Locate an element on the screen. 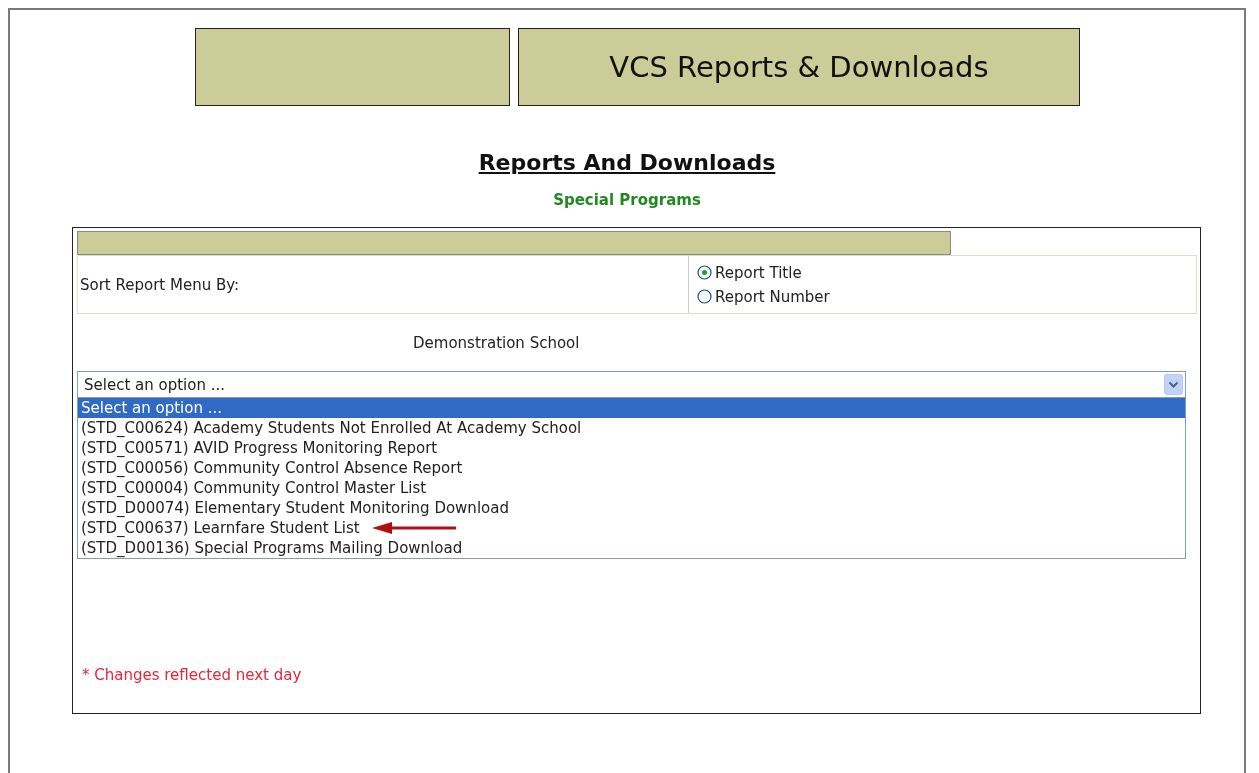  dropdown-option: (STD_C00571) AVID Progress Monitoring Report is located at coordinates (258, 448).